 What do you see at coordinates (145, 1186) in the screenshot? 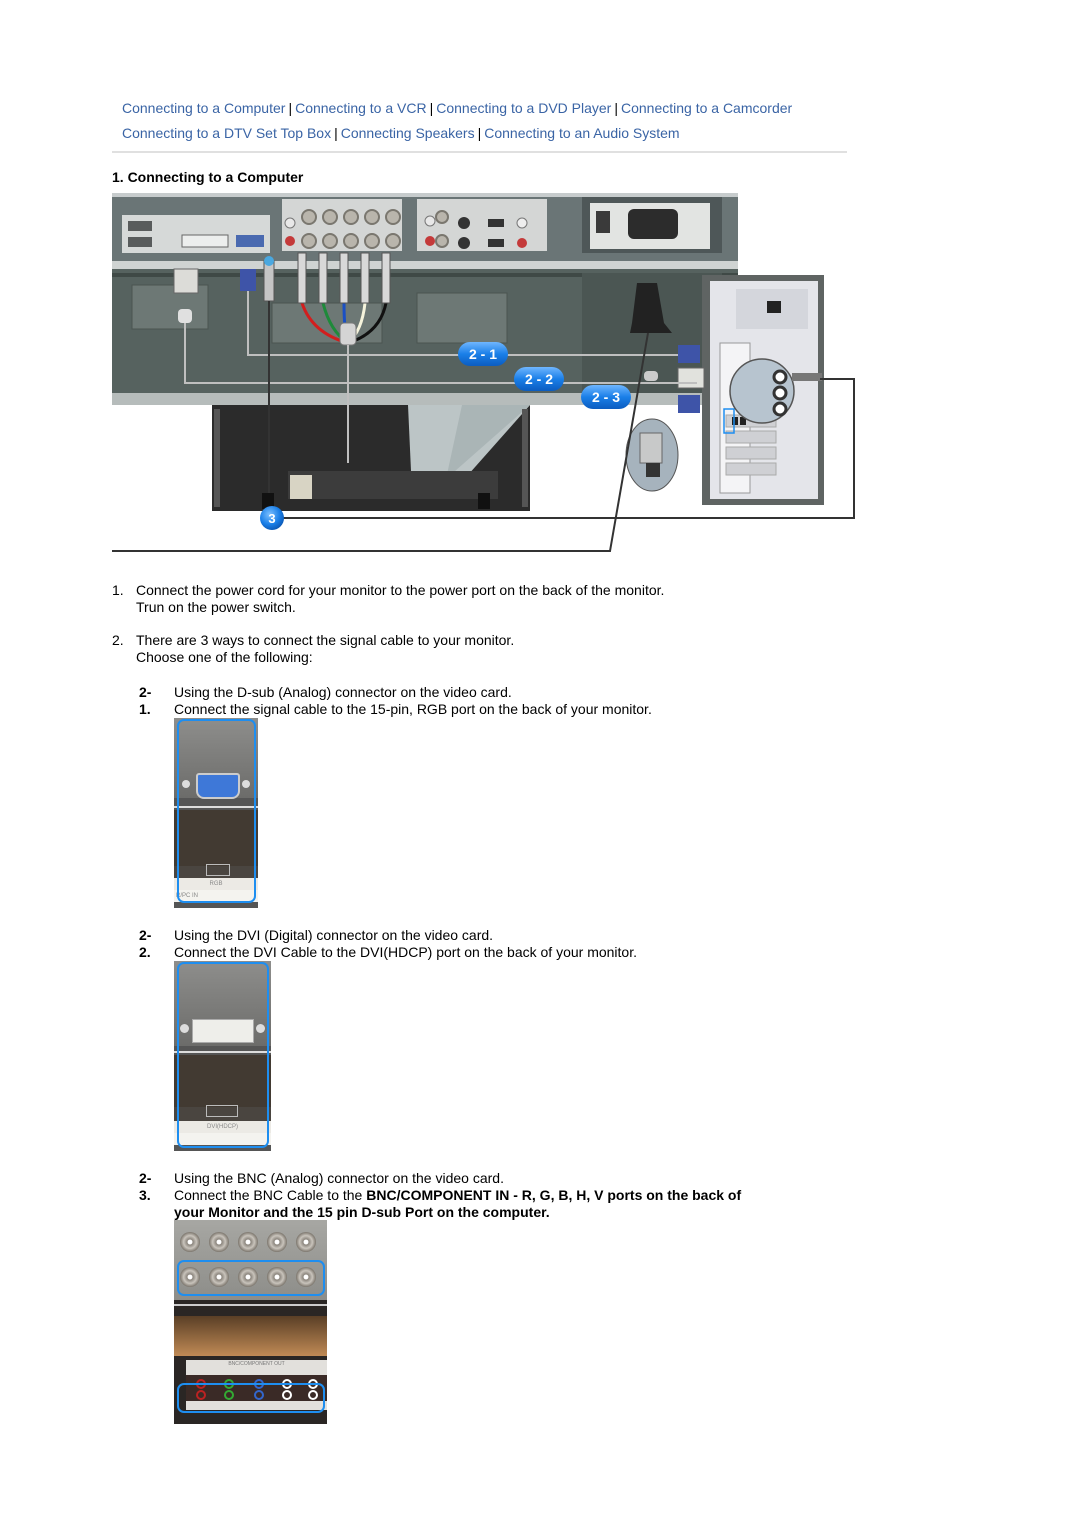
I see `substep-number: 2-3.` at bounding box center [145, 1186].